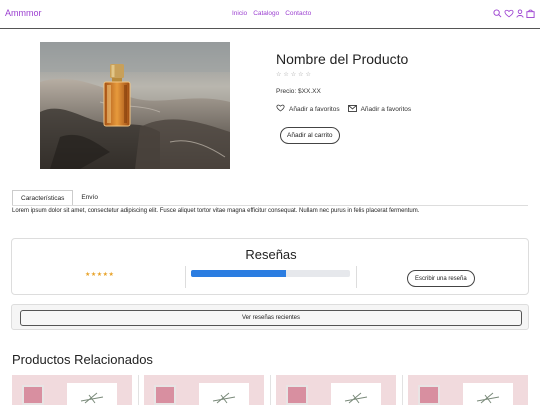  Describe the element at coordinates (239, 273) in the screenshot. I see `rating-progress-fill` at that location.